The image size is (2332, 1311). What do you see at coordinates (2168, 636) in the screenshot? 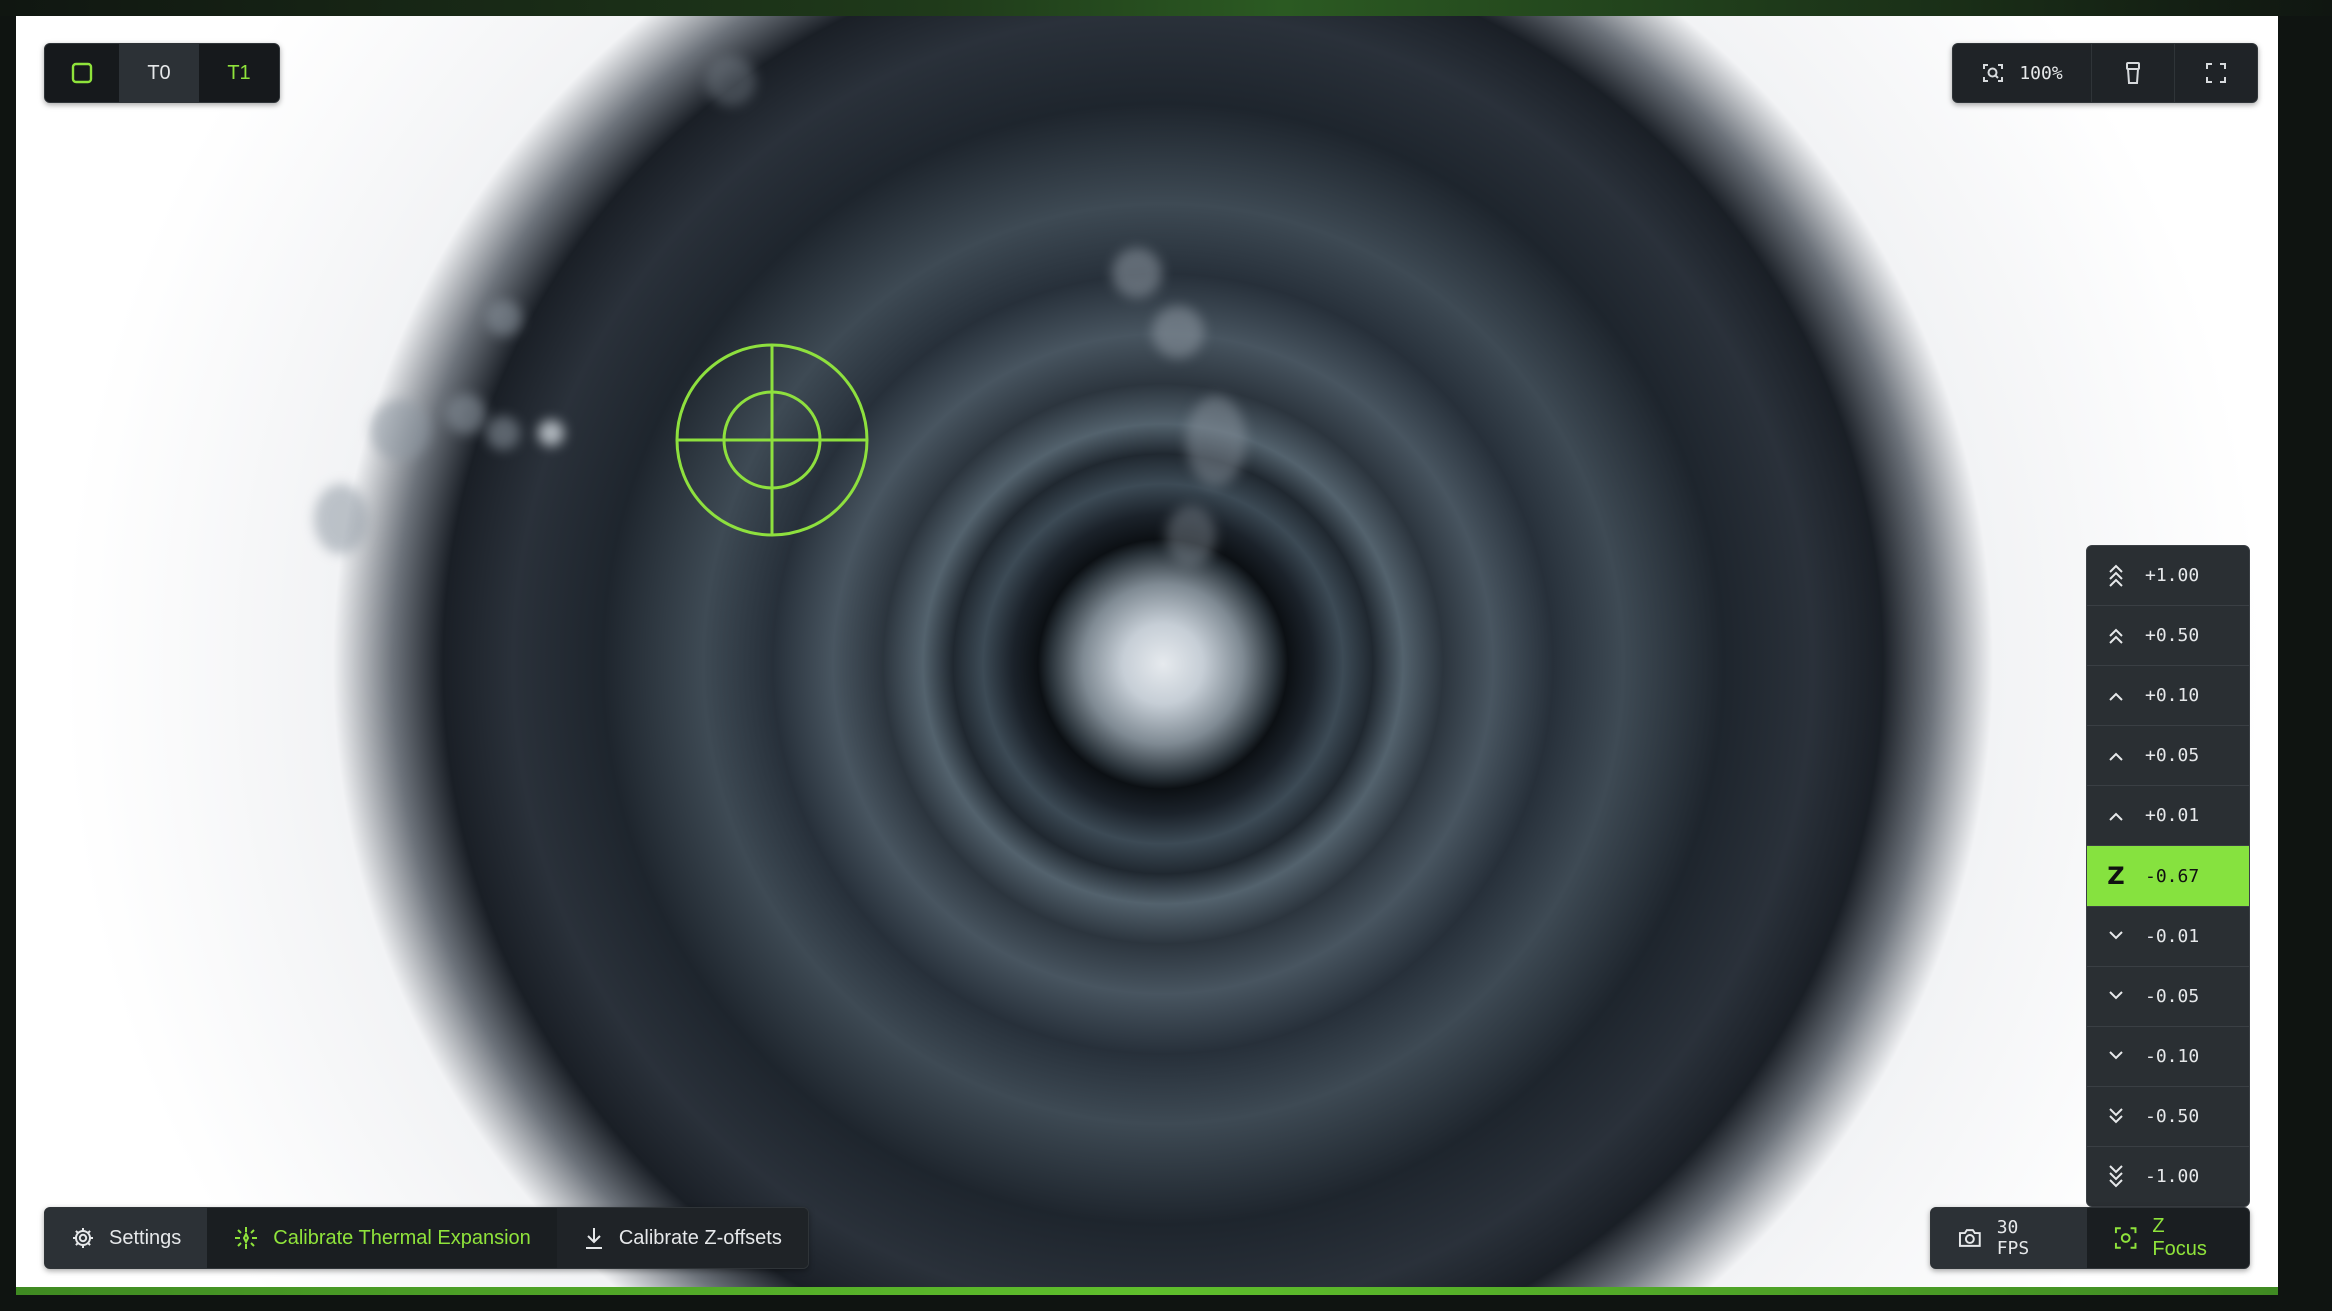
I see `z-jog-up-0-50: +0.50` at bounding box center [2168, 636].